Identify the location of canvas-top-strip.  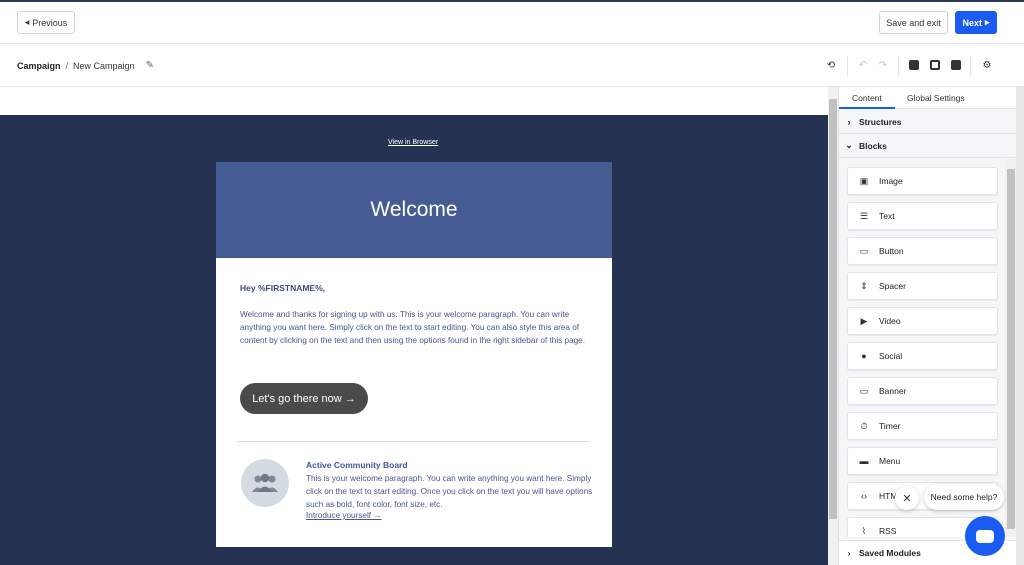
(414, 101).